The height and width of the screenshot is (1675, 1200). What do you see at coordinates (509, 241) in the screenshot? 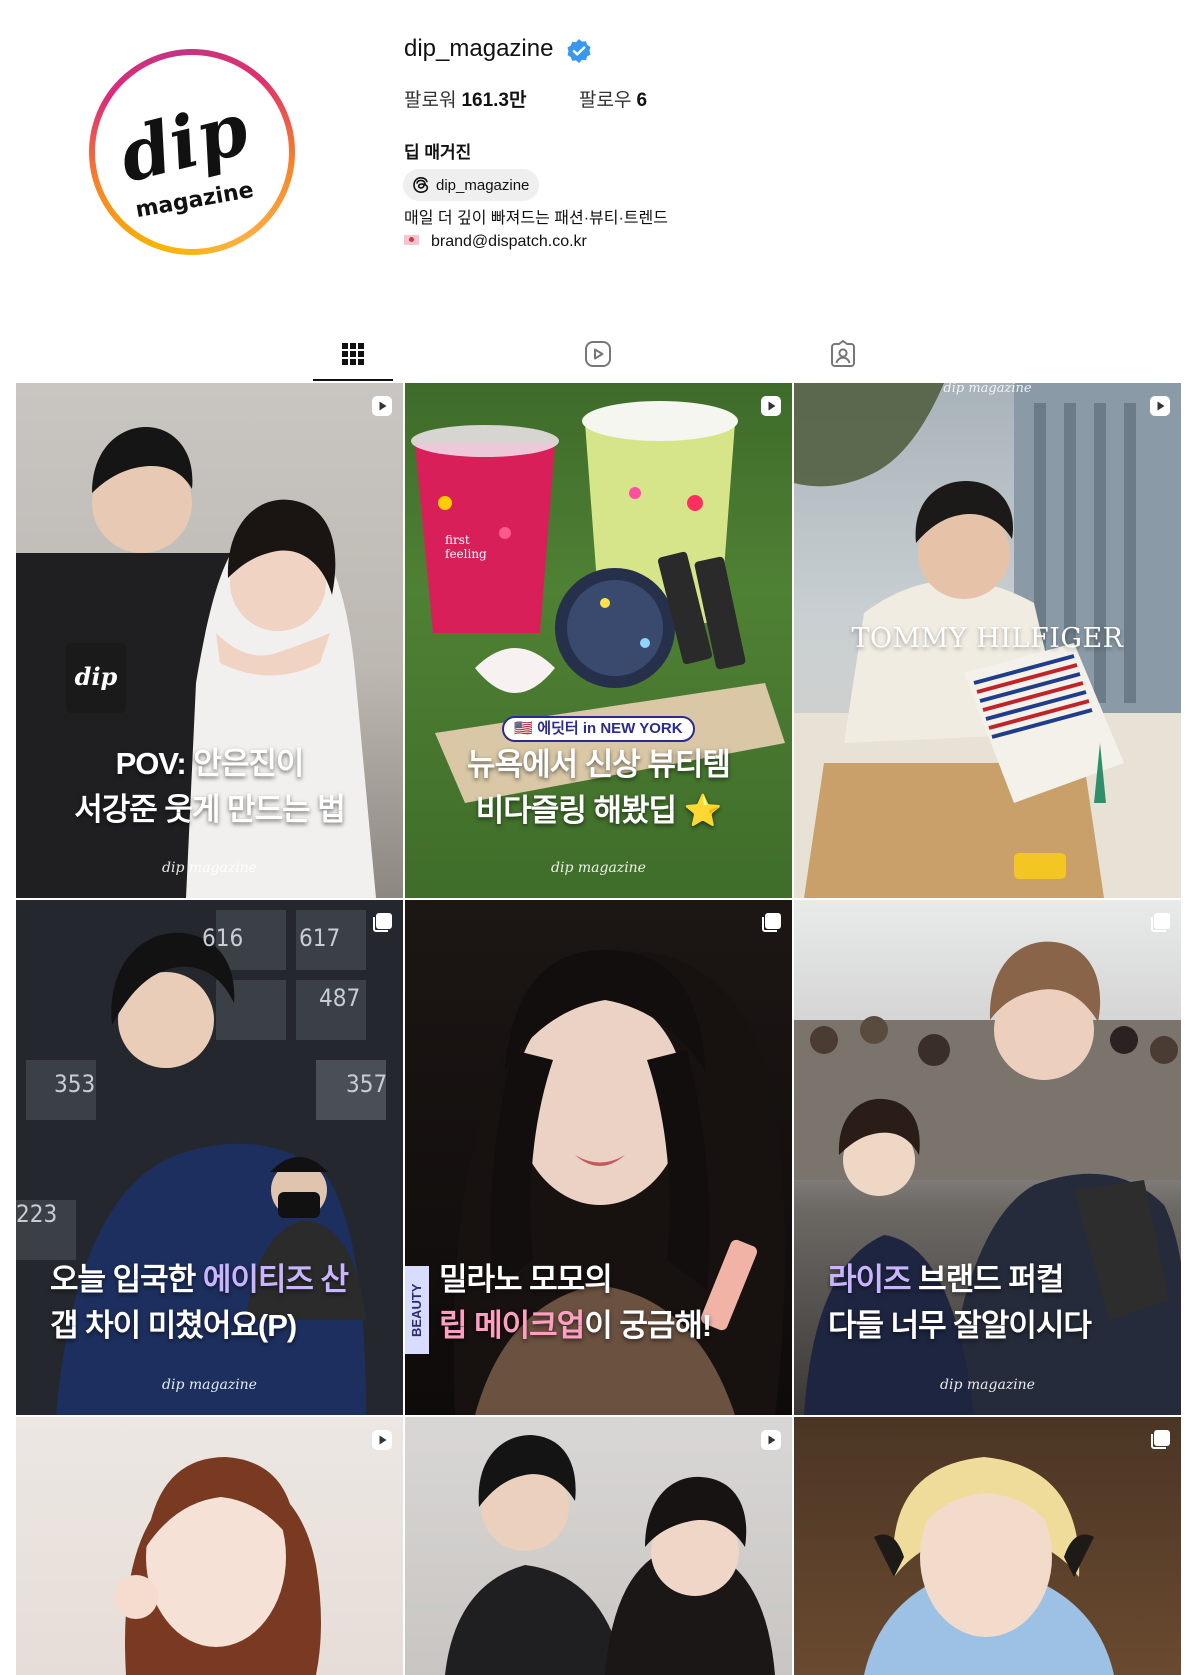
I see `bio-email: brand@dispatch.co.kr` at bounding box center [509, 241].